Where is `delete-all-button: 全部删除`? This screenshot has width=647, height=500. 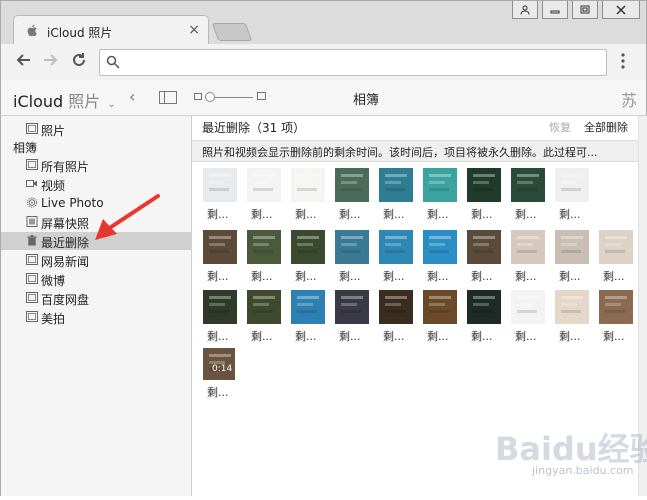
delete-all-button: 全部删除 is located at coordinates (606, 127).